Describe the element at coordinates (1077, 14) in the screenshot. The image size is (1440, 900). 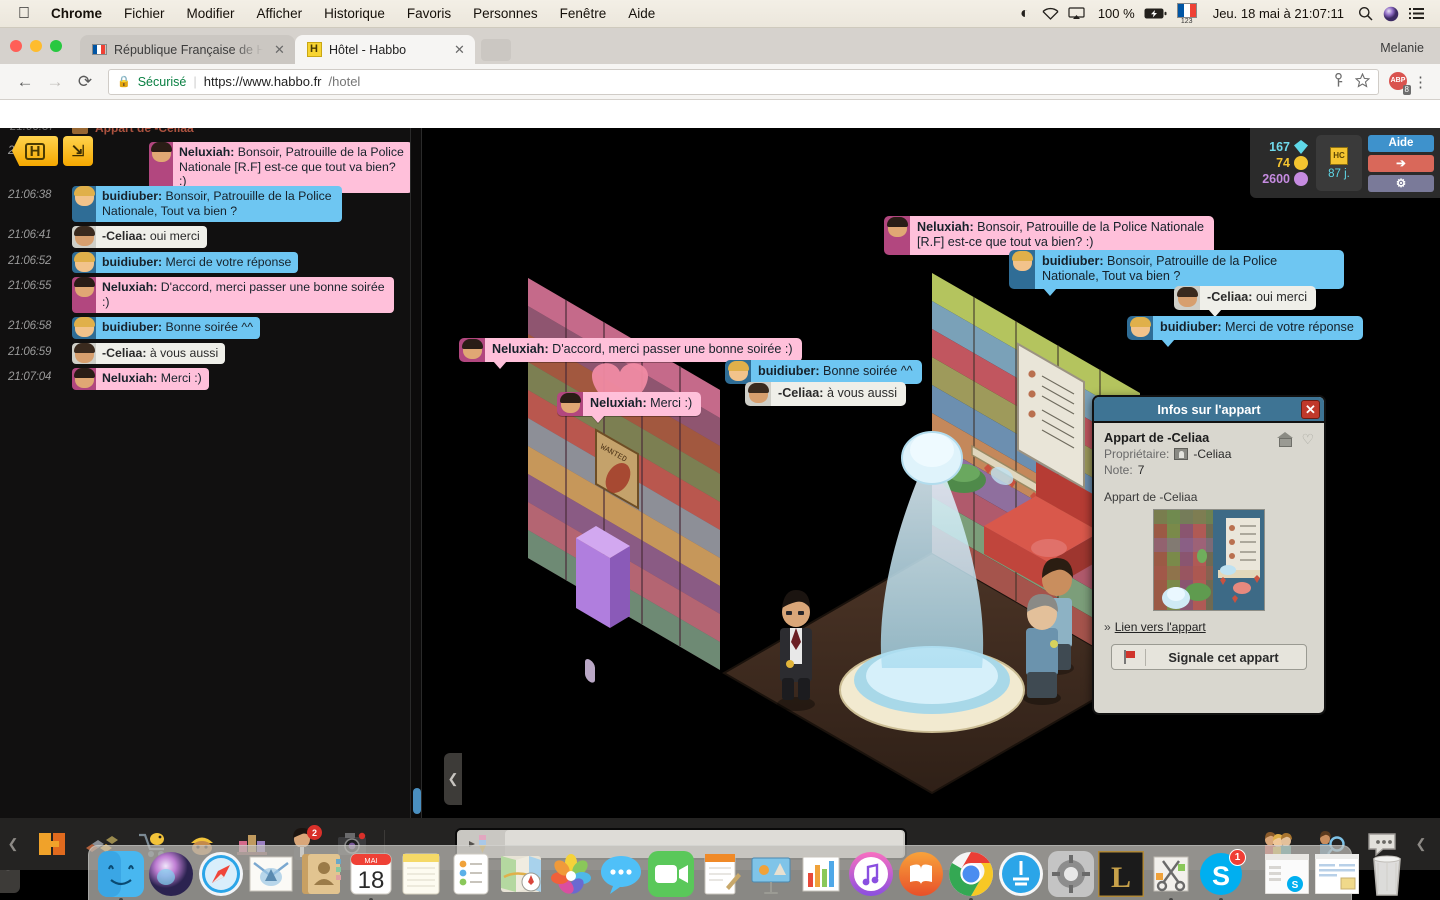
I see `airplay-icon` at that location.